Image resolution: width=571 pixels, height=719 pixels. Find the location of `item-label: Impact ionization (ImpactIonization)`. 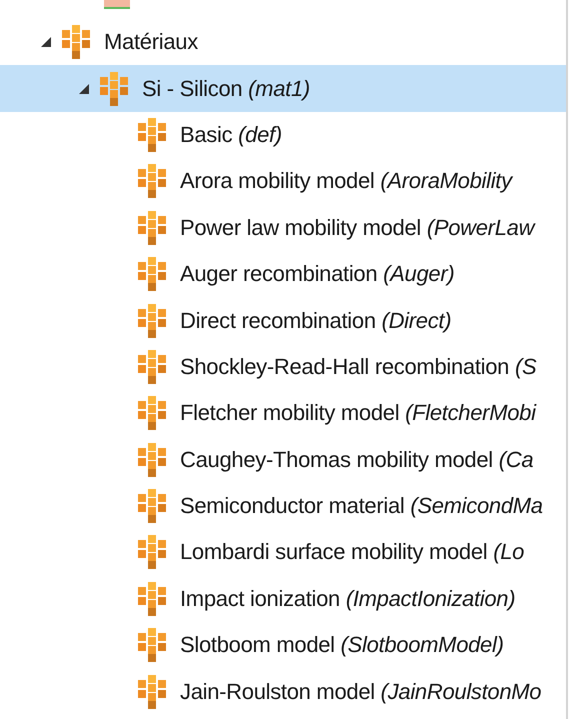

item-label: Impact ionization (ImpactIonization) is located at coordinates (348, 599).